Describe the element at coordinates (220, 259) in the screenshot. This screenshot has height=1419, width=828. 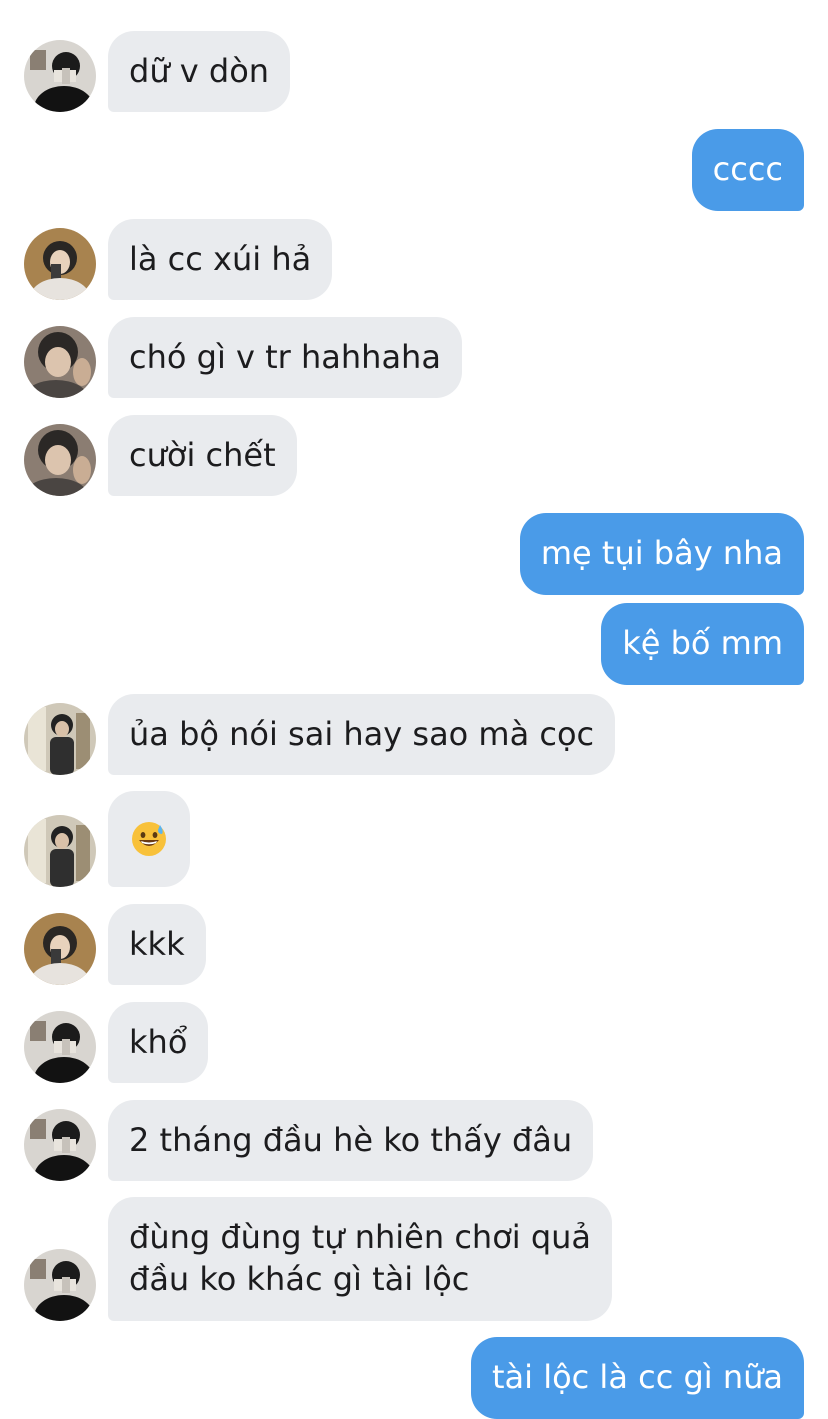
I see `incoming-message-bubble: là cc xúi hả` at that location.